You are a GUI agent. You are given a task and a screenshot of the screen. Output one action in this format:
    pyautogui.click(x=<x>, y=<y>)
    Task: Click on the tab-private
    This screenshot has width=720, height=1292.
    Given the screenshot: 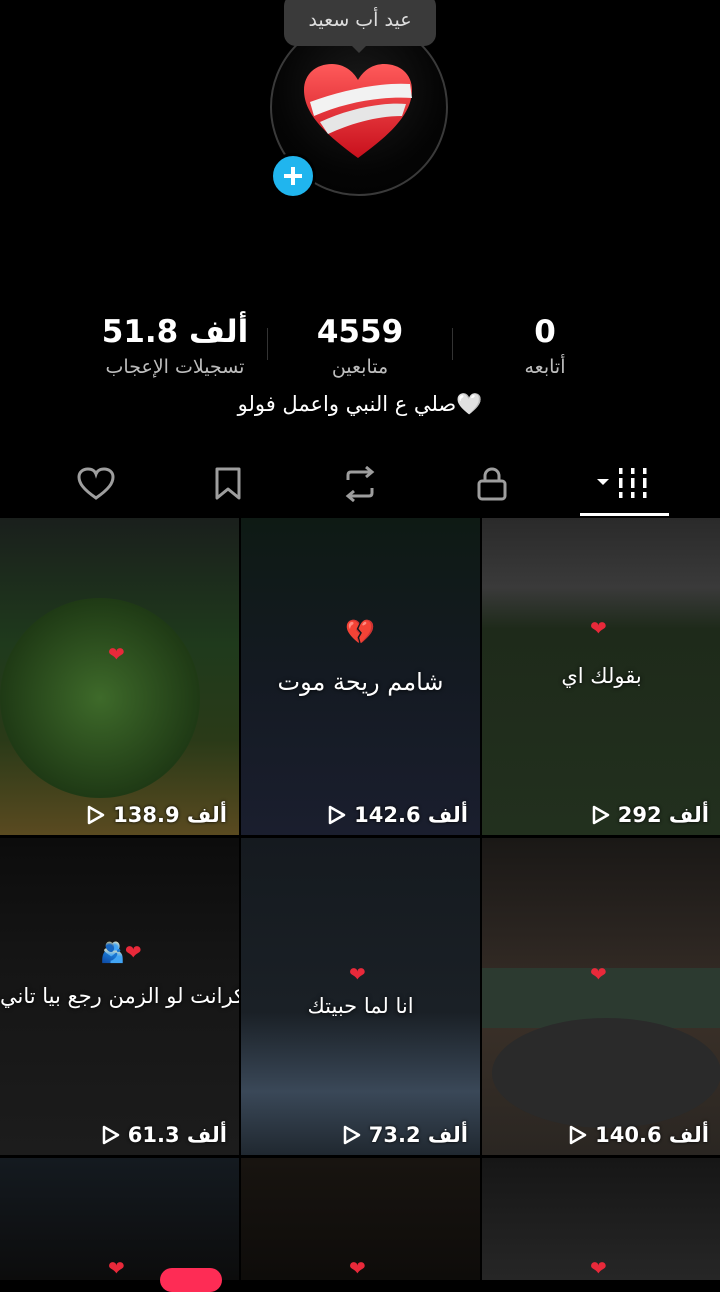 What is the action you would take?
    pyautogui.click(x=492, y=484)
    